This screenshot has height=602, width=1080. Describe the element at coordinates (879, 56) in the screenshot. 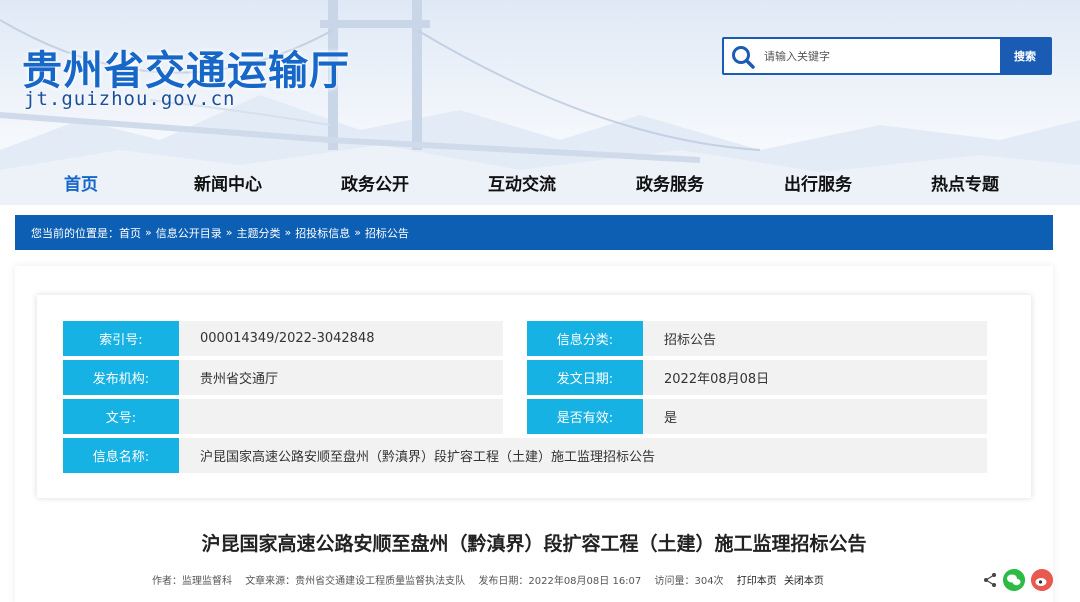

I see `search-input` at that location.